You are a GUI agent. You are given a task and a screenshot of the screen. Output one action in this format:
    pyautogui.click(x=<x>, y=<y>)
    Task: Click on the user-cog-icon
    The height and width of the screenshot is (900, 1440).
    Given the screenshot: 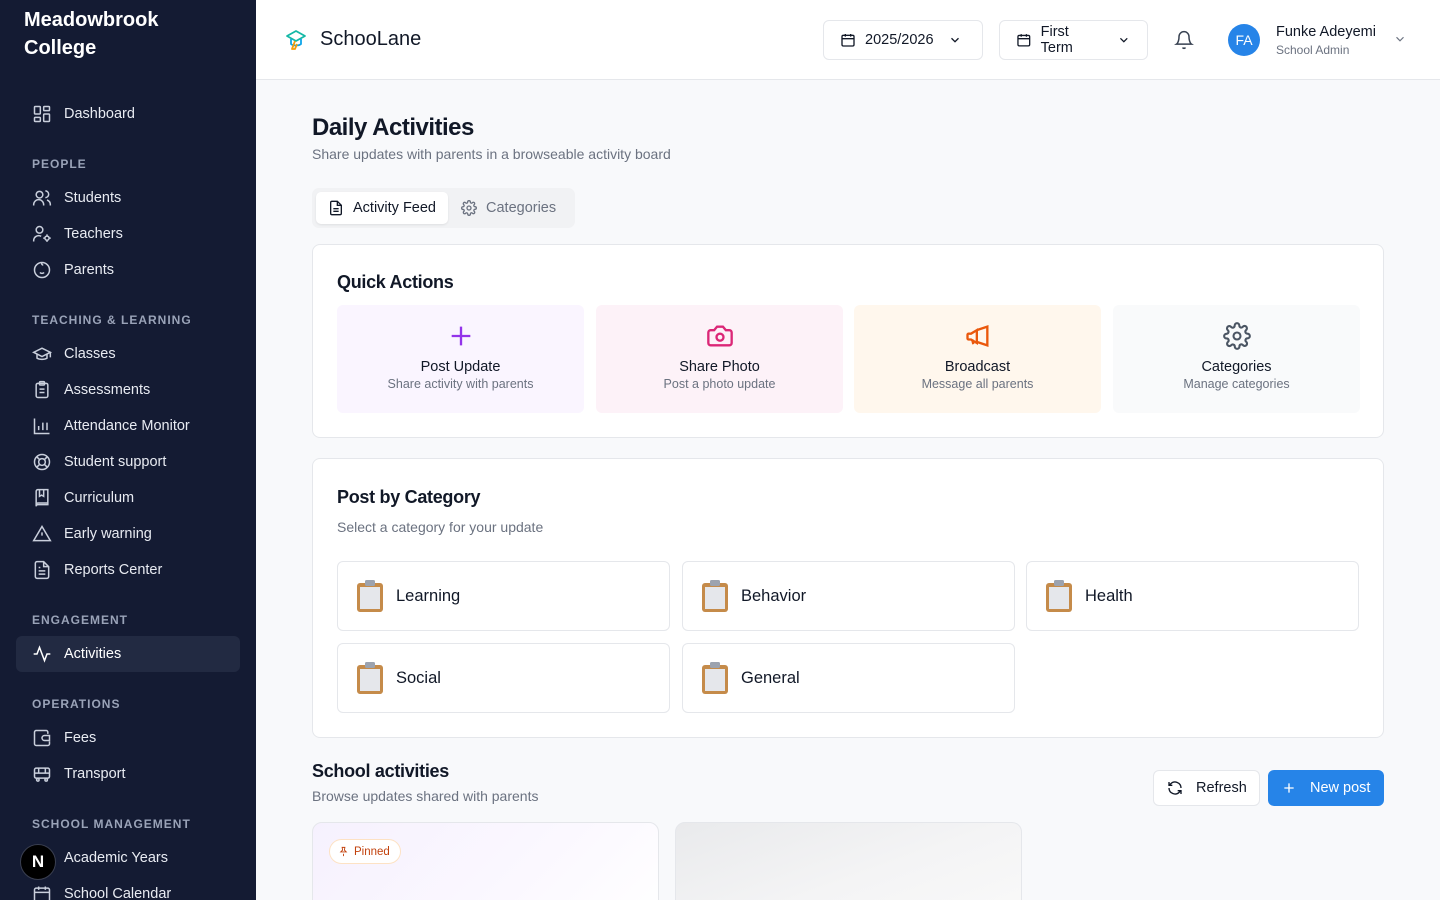 What is the action you would take?
    pyautogui.click(x=41, y=233)
    